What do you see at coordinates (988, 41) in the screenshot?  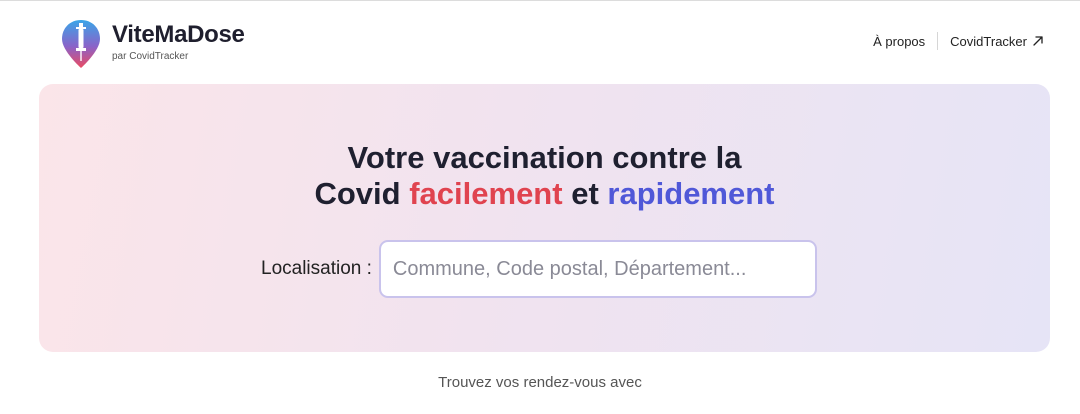 I see `nav-link-covidtracker-label: CovidTracker` at bounding box center [988, 41].